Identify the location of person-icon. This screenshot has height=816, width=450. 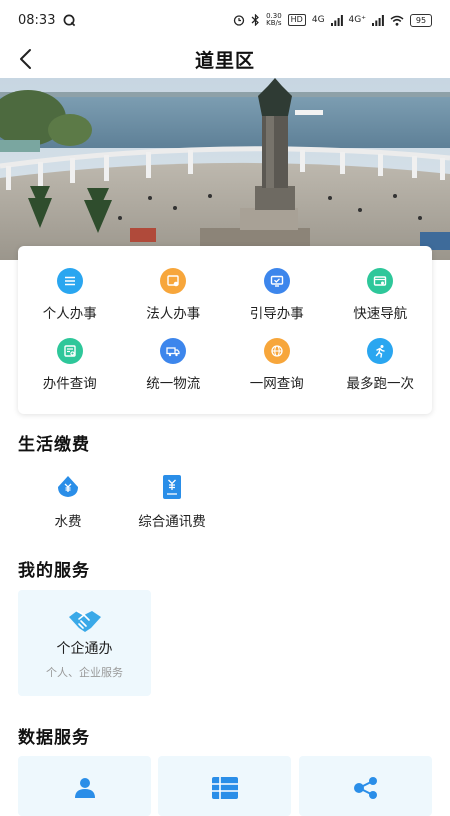
(84, 788).